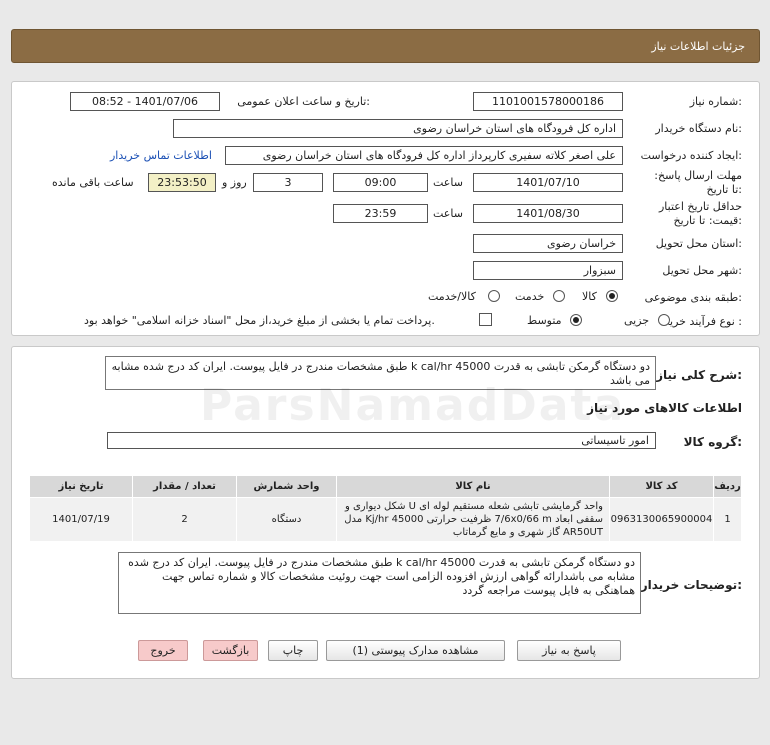  I want to click on need-number-label: شماره نیاز:, so click(715, 101).